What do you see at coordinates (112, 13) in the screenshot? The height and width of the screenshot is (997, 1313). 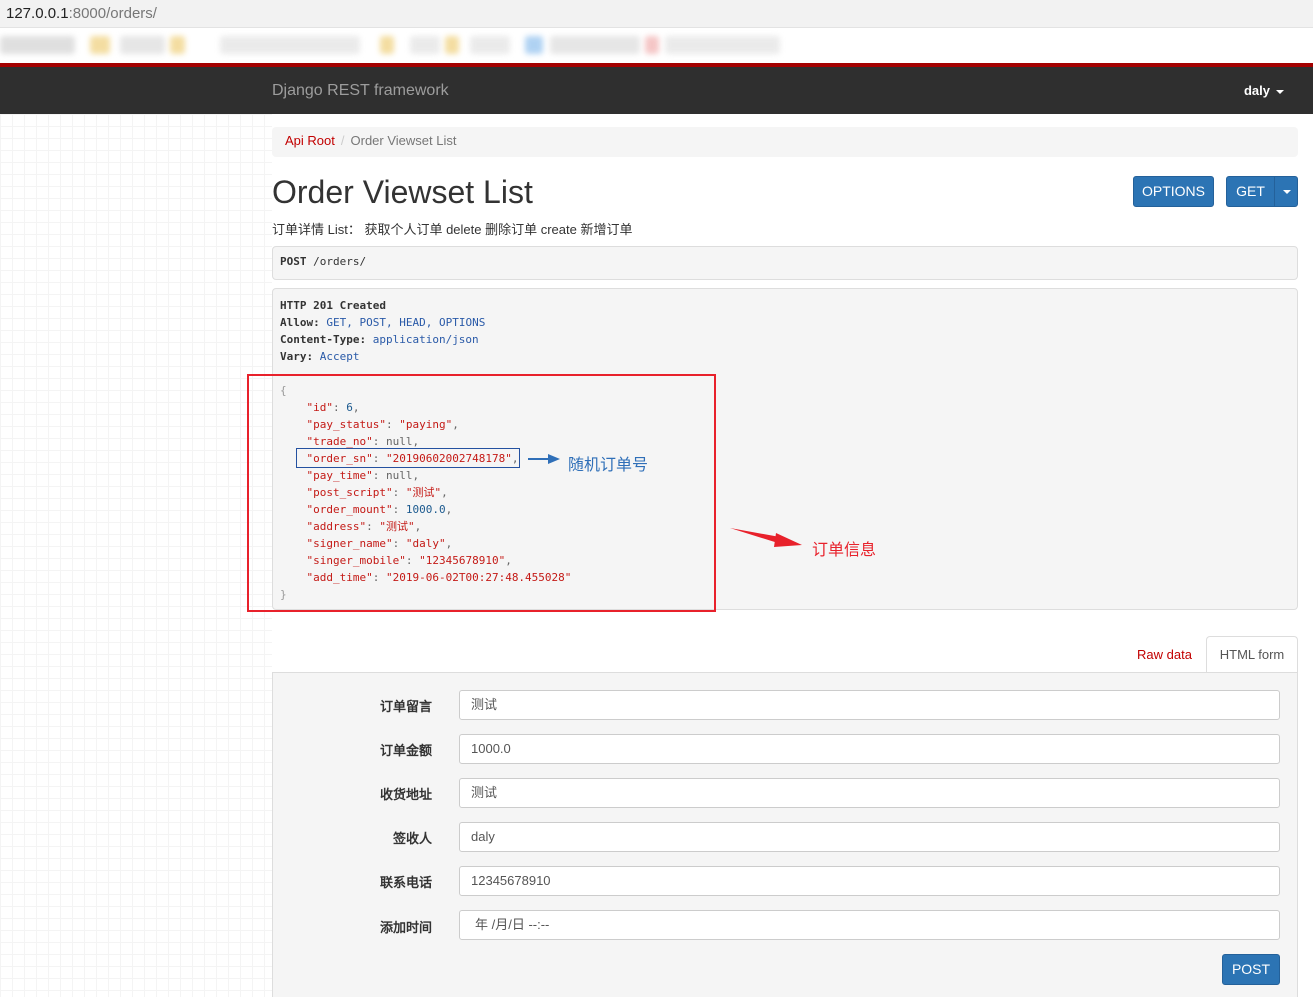 I see `url-path: :8000/orders/` at bounding box center [112, 13].